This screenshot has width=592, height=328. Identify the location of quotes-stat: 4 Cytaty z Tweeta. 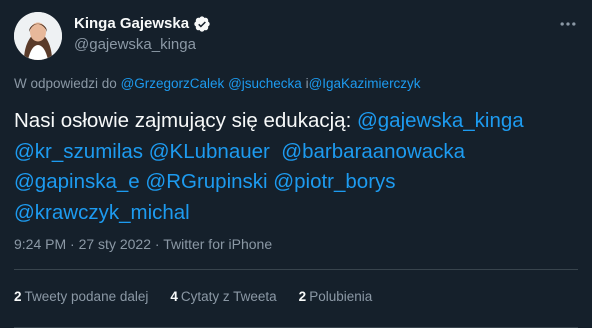
(223, 296).